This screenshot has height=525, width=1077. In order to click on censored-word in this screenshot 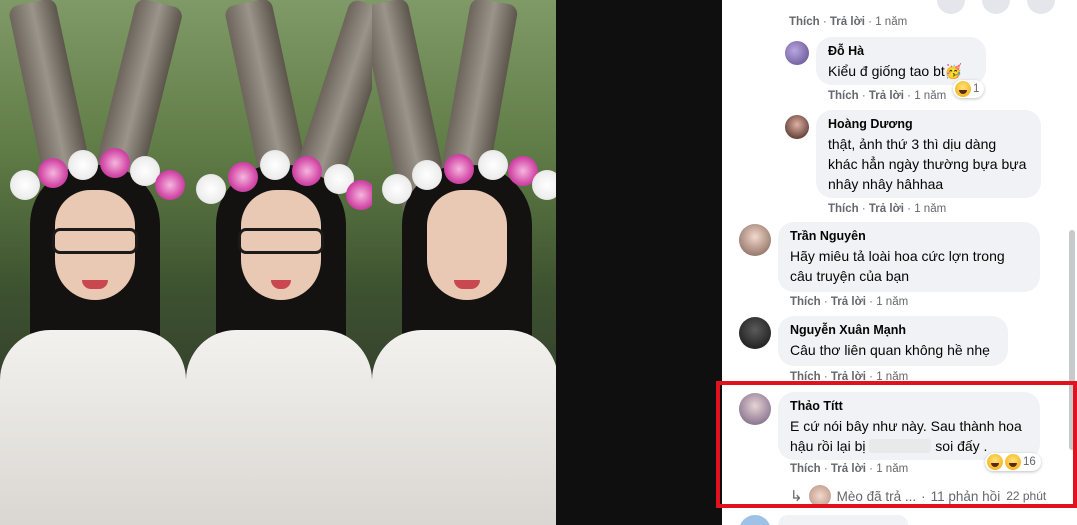, I will do `click(900, 446)`.